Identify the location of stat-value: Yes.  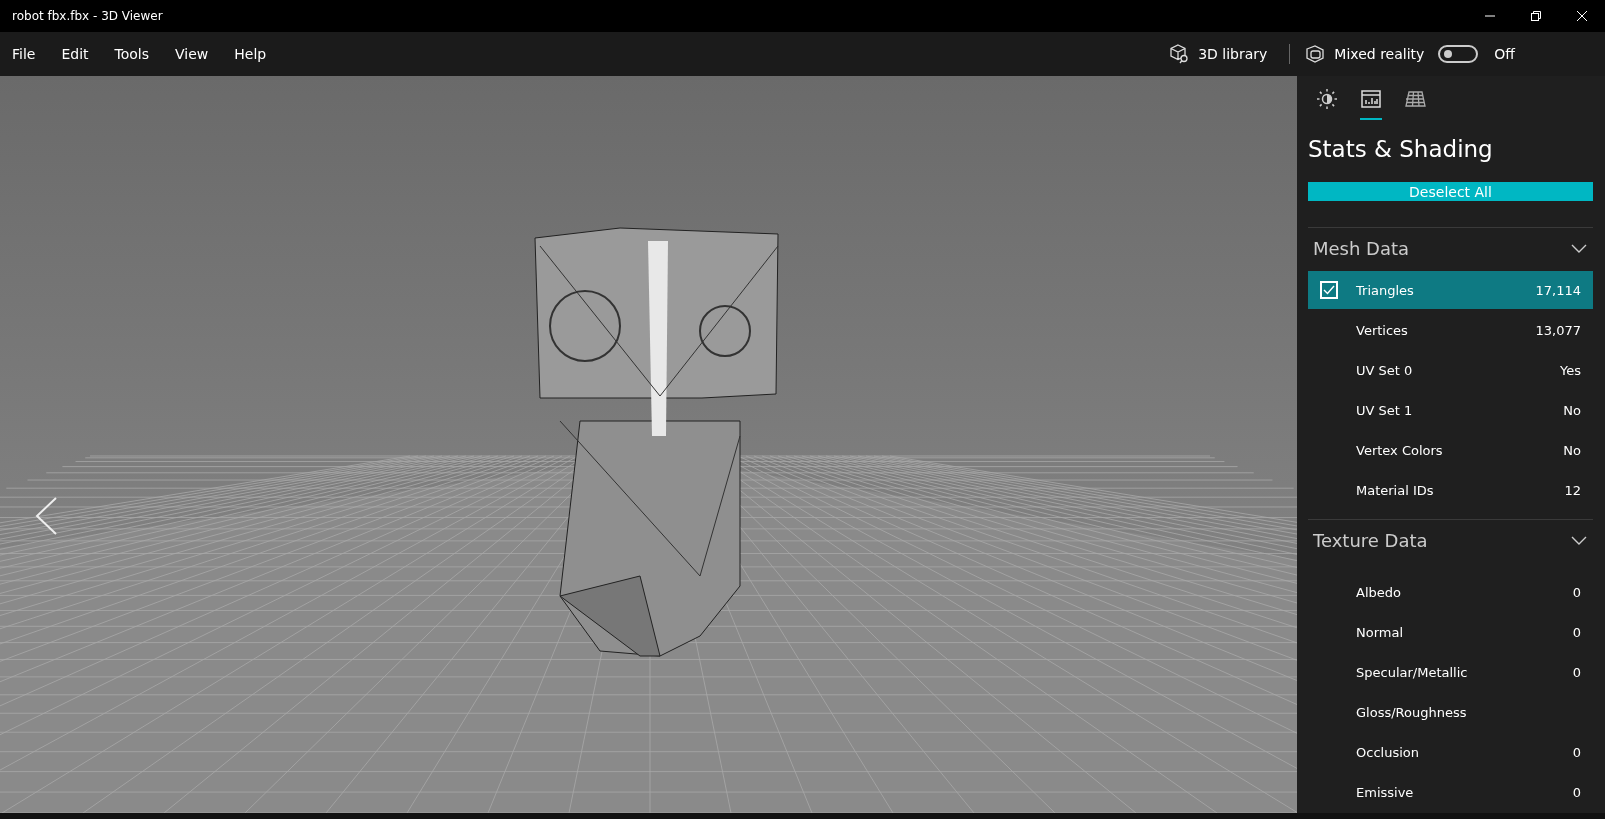
(1570, 370).